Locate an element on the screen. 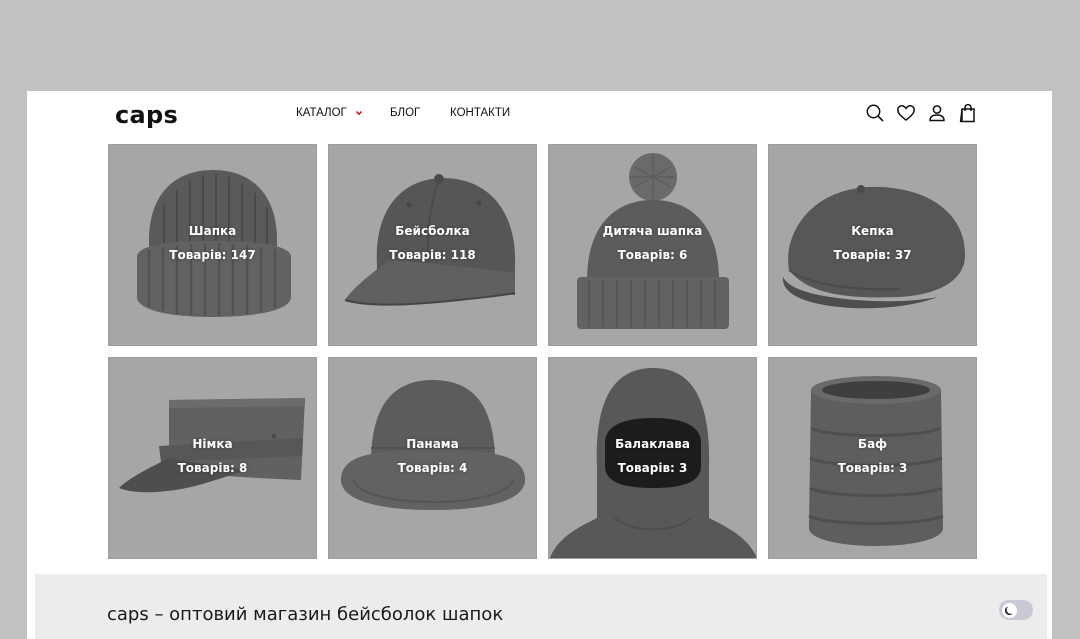 This screenshot has width=1080, height=639. category-tile-kids-hat: Дитяча шапка Товарів: 6 is located at coordinates (652, 245).